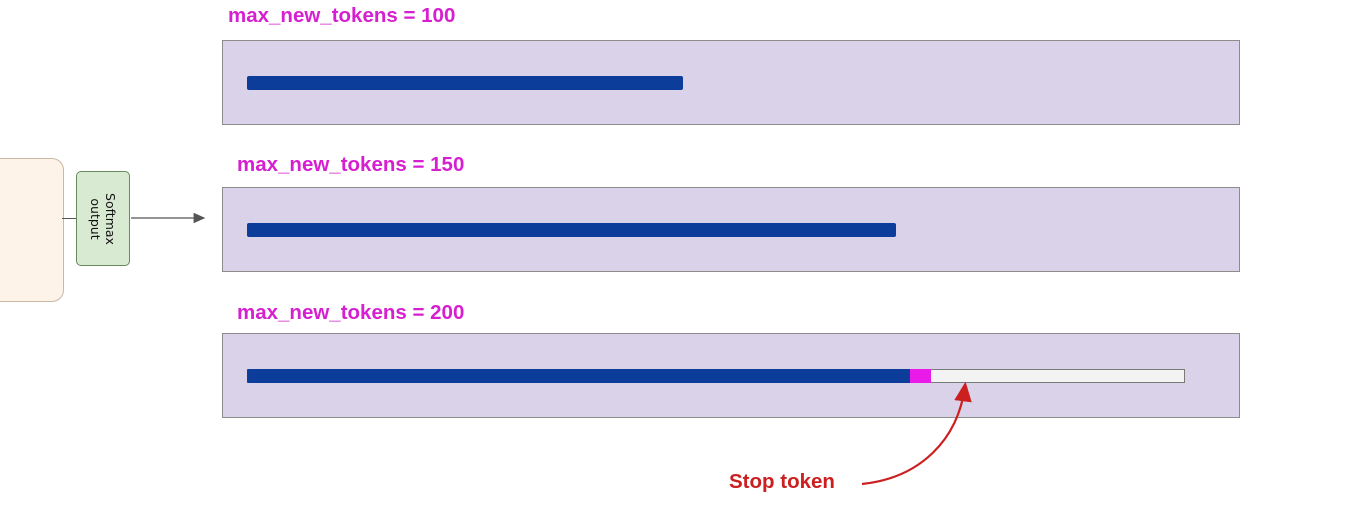 The height and width of the screenshot is (517, 1365). I want to click on softmax-output-box: Softmax output, so click(103, 218).